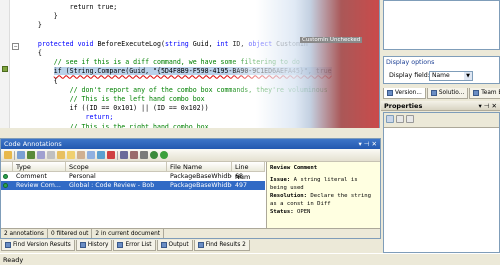  I want to click on history-icon, so click(82, 245).